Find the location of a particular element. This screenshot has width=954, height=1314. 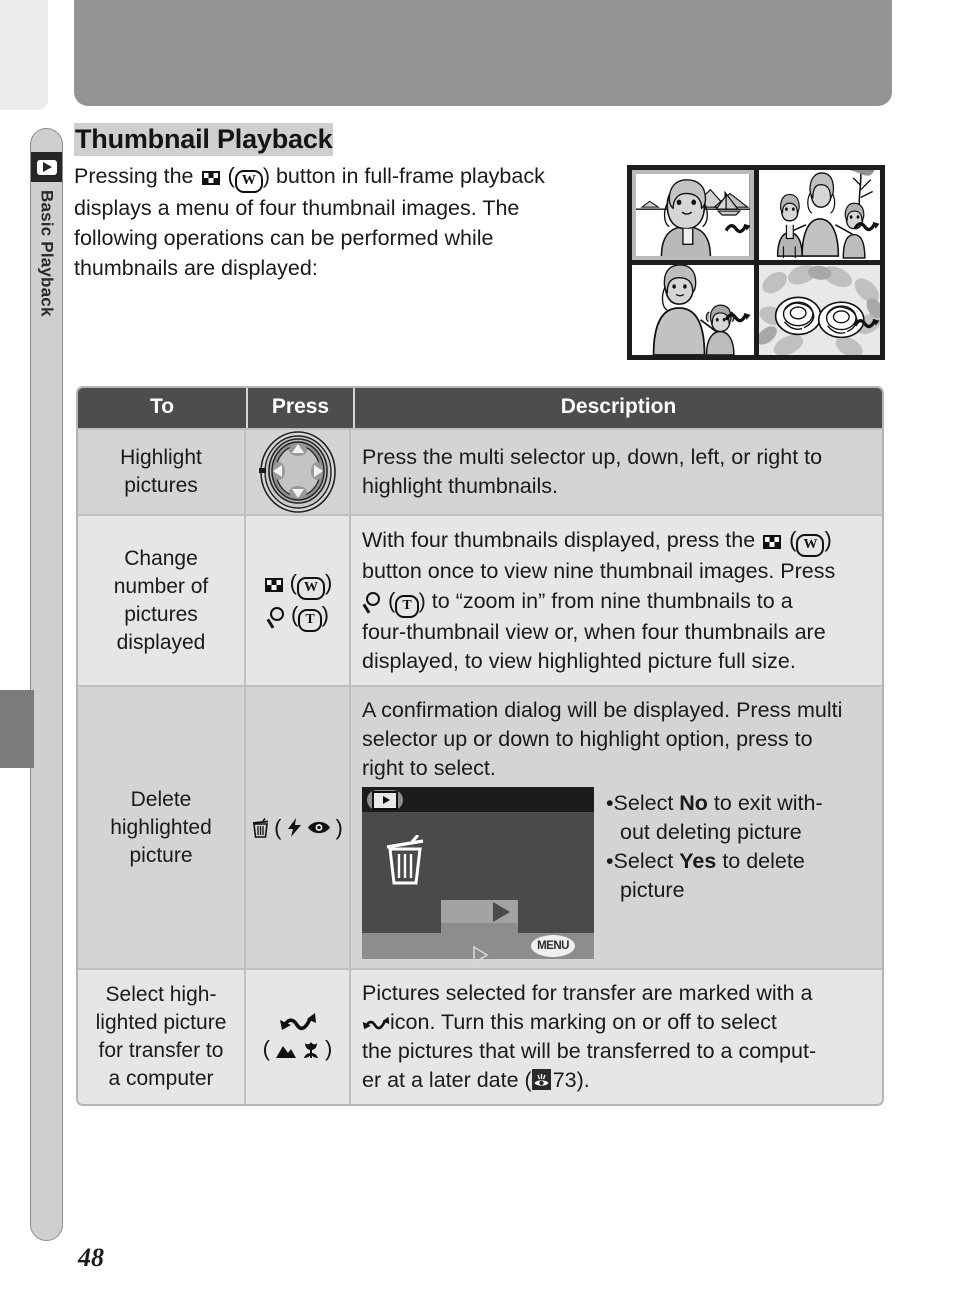

section-tab-label: Basic Playback is located at coordinates (47, 253).